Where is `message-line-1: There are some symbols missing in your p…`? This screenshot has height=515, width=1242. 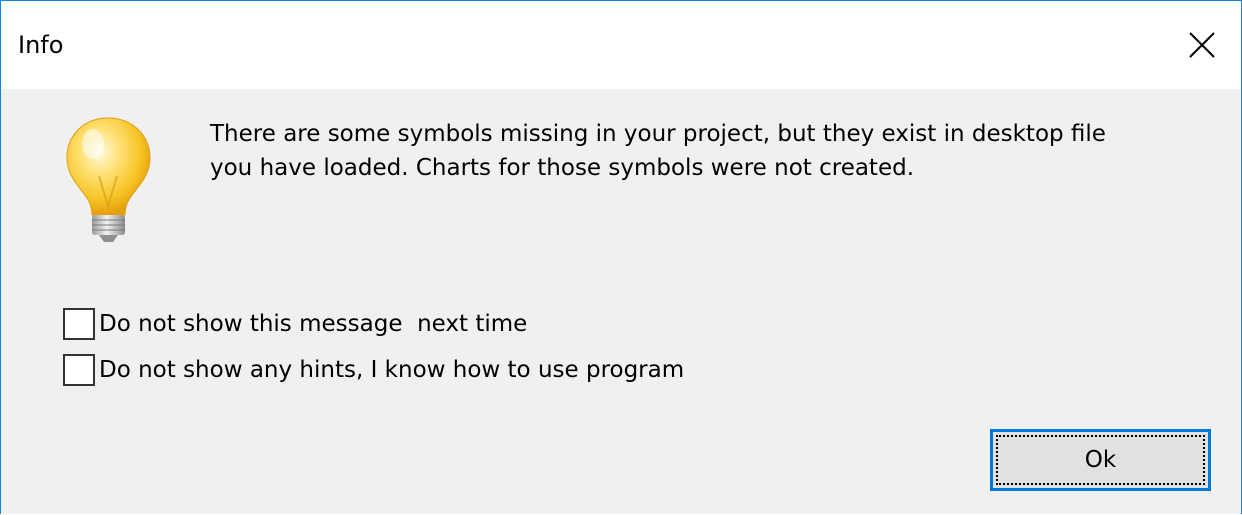 message-line-1: There are some symbols missing in your p… is located at coordinates (658, 134).